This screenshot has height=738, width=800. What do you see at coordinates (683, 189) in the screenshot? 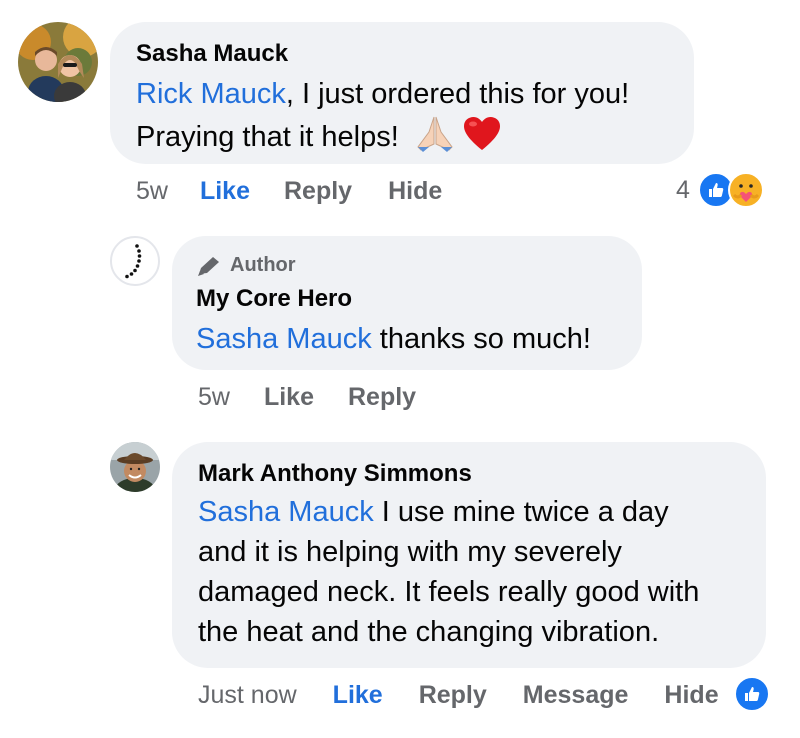
I see `reaction-count: 4` at bounding box center [683, 189].